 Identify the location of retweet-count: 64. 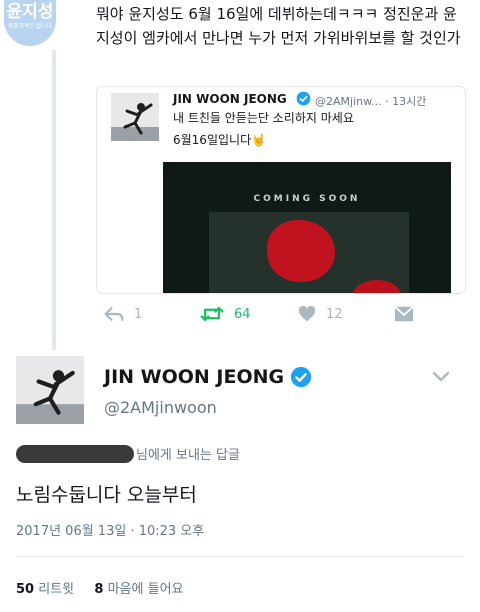
(242, 314).